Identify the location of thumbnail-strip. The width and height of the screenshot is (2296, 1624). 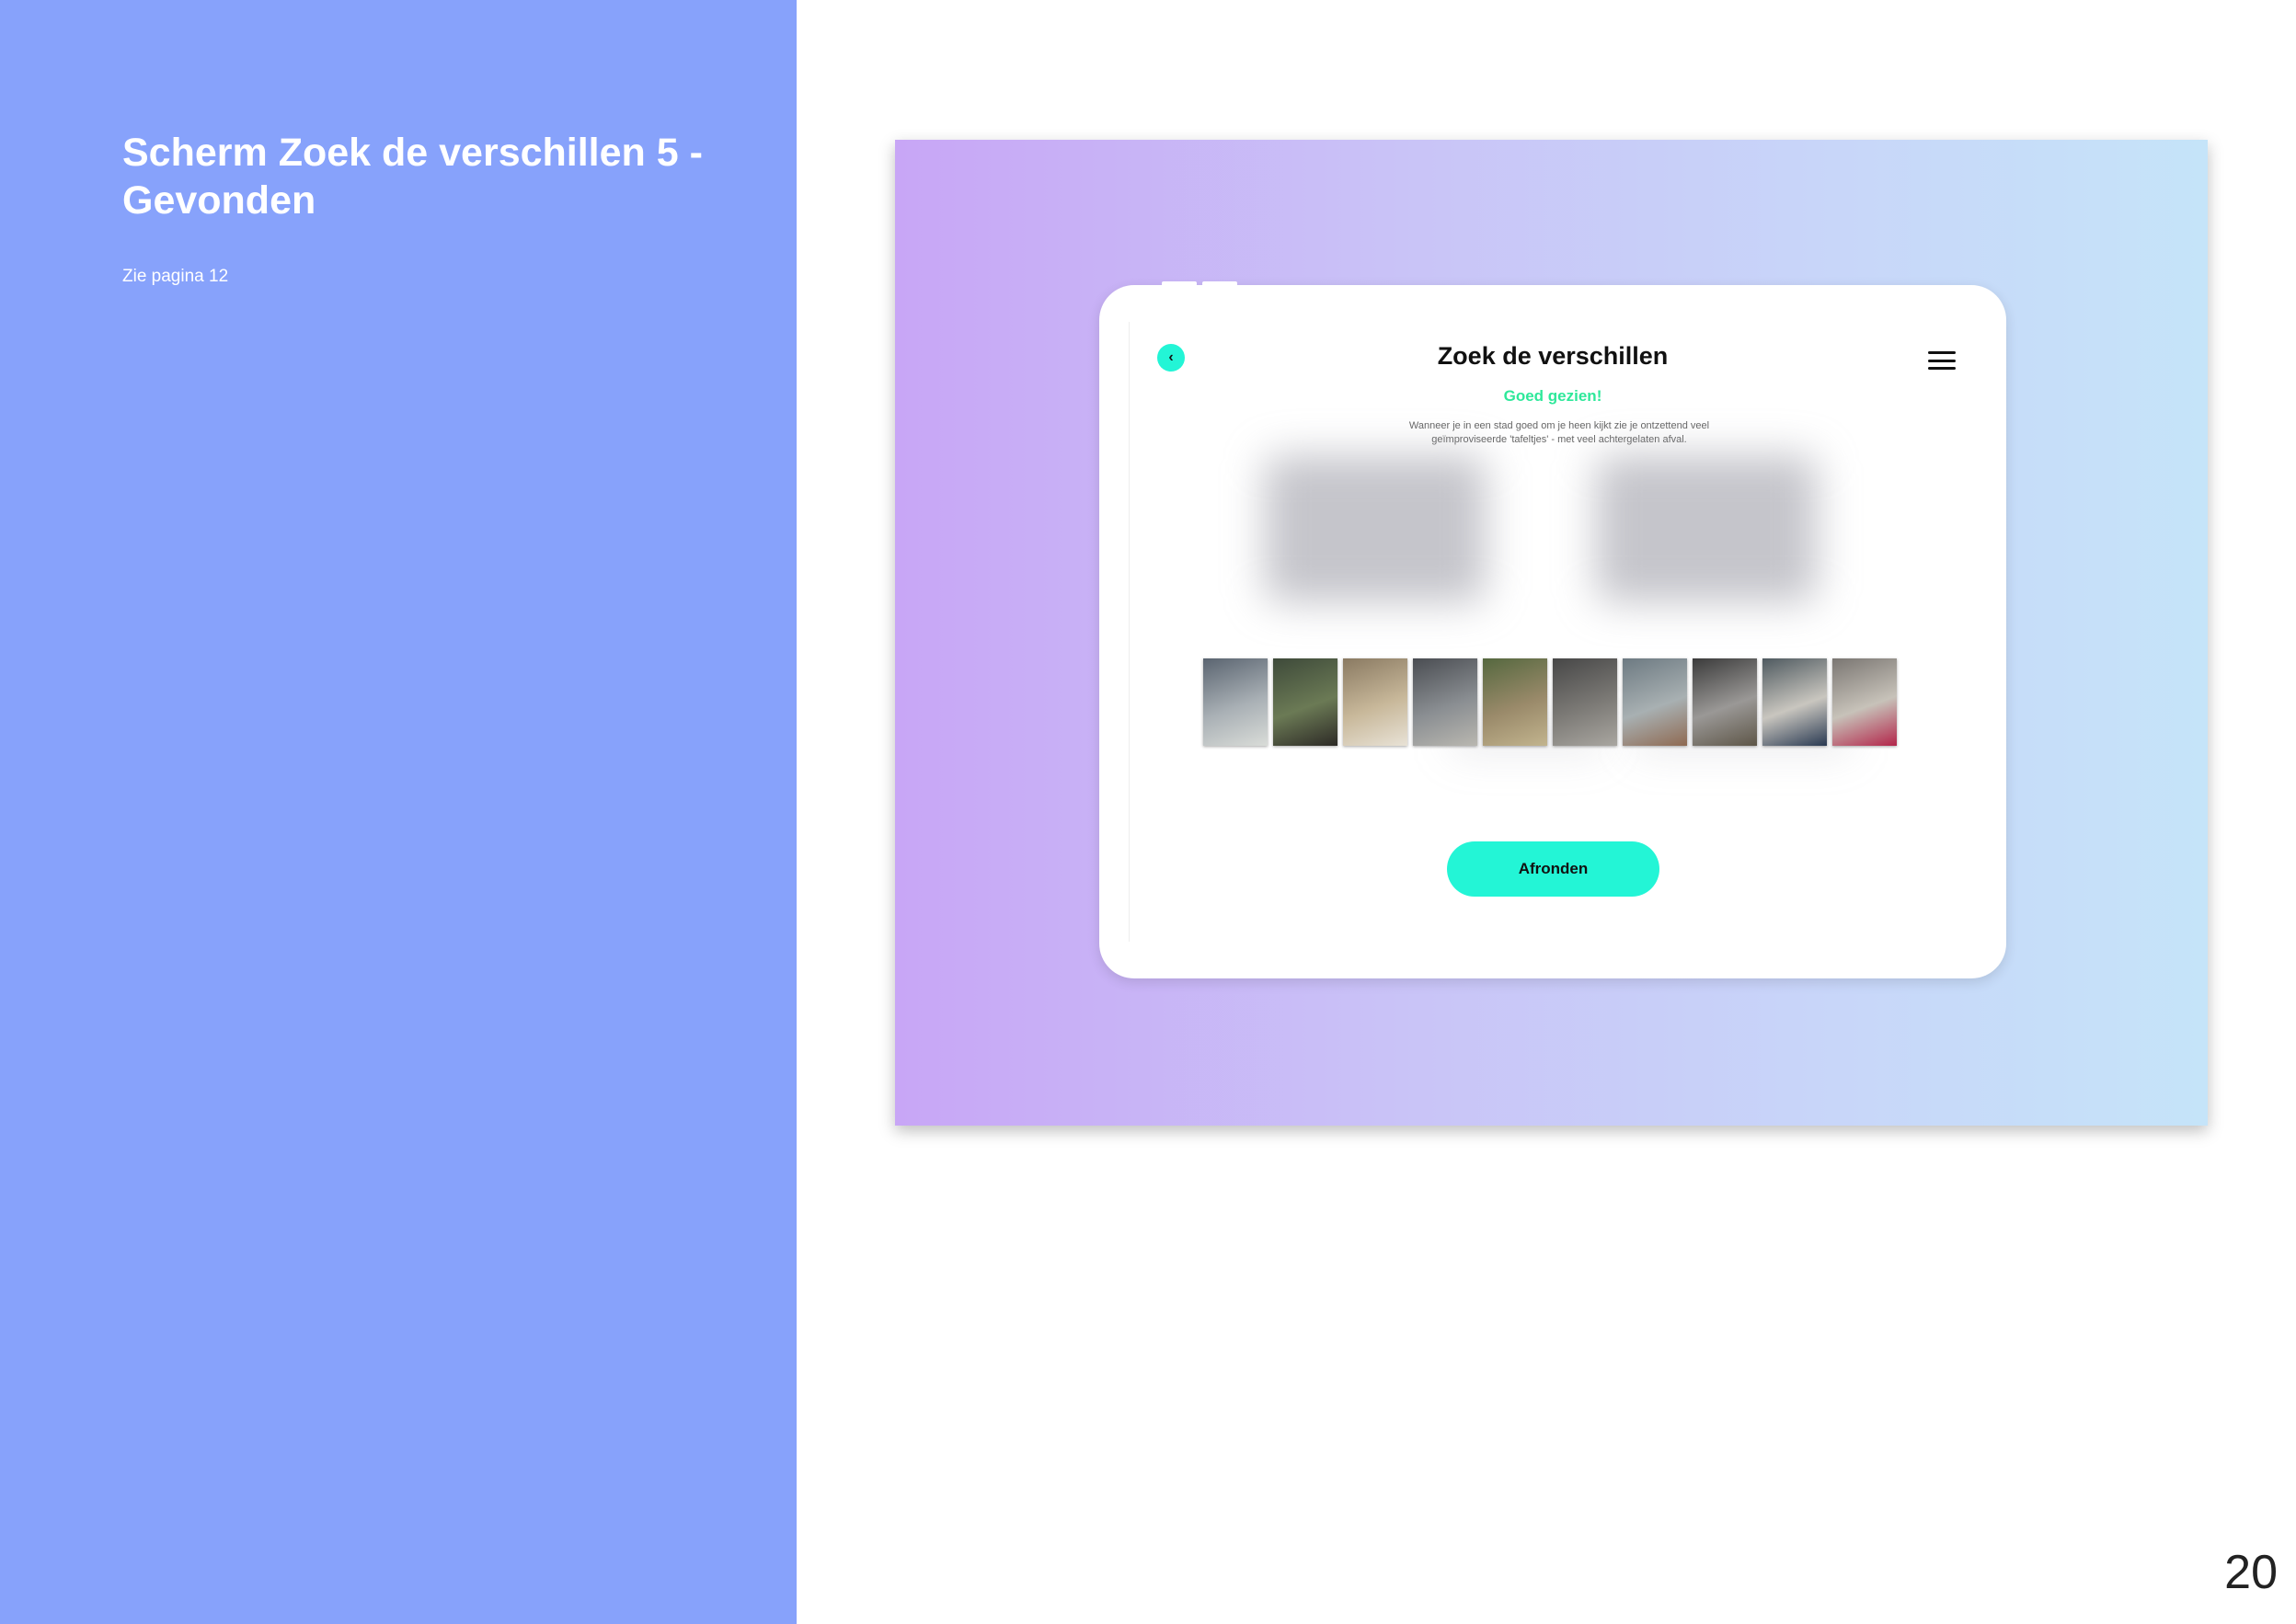
(1550, 702).